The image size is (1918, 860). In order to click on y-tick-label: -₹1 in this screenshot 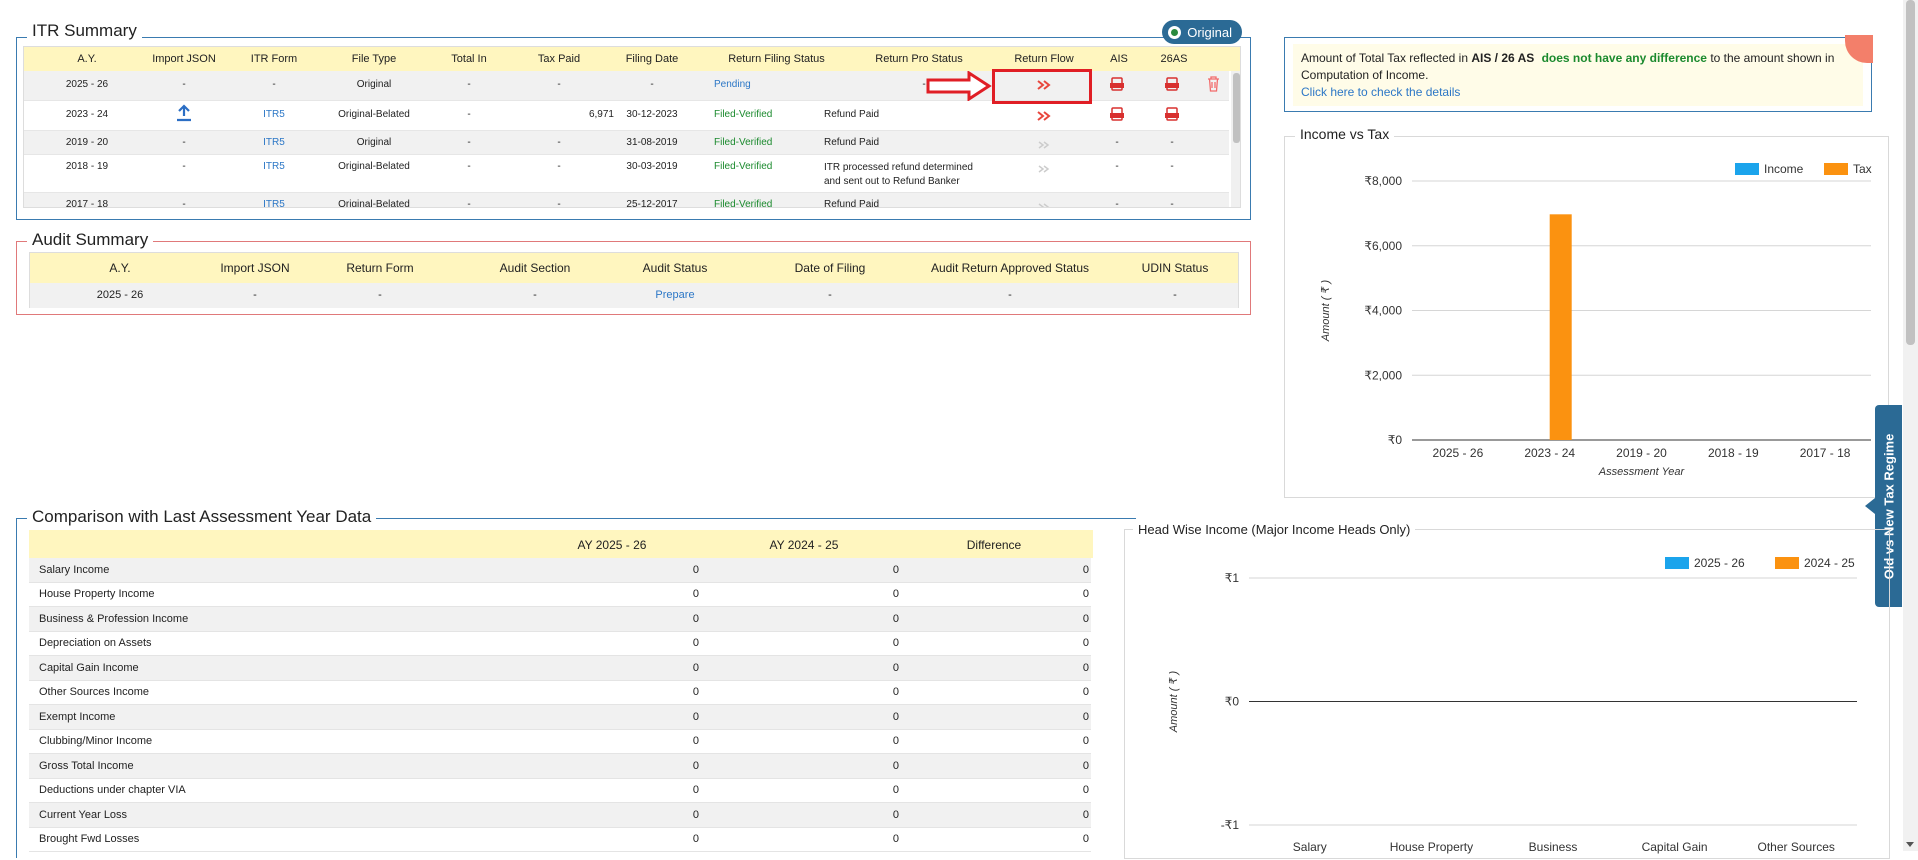, I will do `click(1230, 825)`.